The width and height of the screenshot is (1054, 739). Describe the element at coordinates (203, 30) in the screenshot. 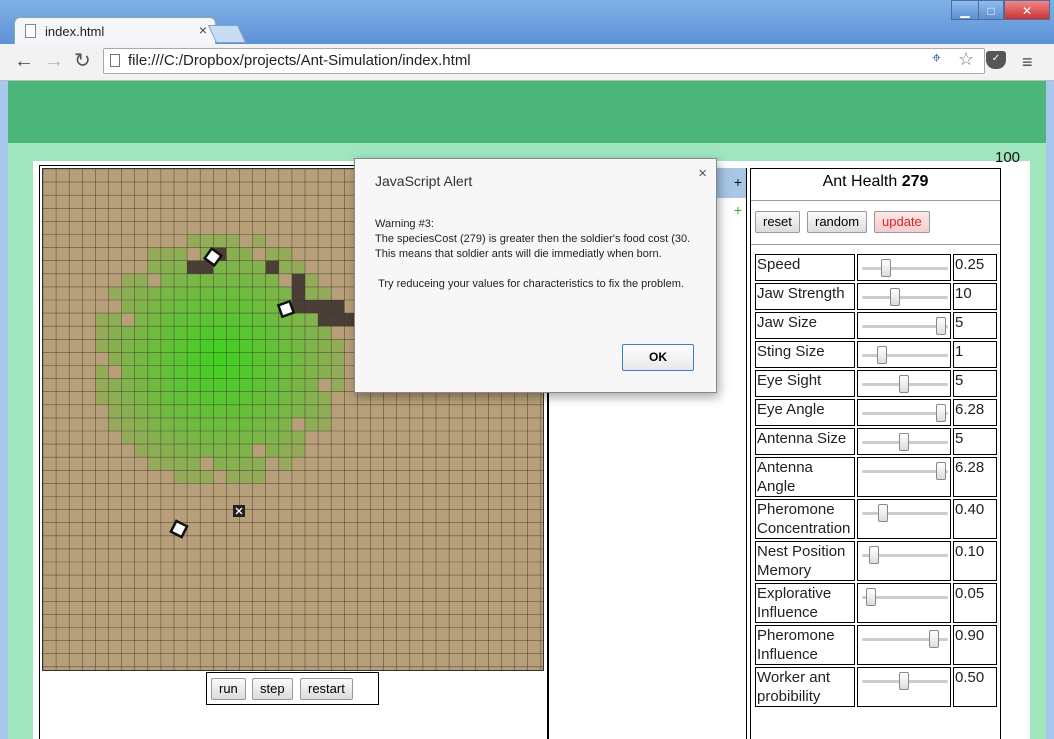

I see `tab-close-icon: ×` at that location.